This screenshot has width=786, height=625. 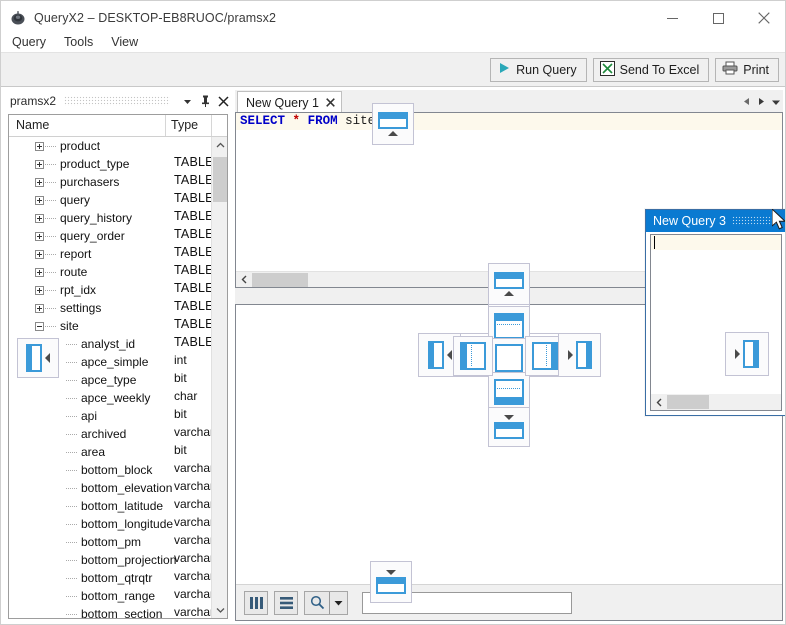 I want to click on column-row: bottom_section varchar, so click(x=110, y=612).